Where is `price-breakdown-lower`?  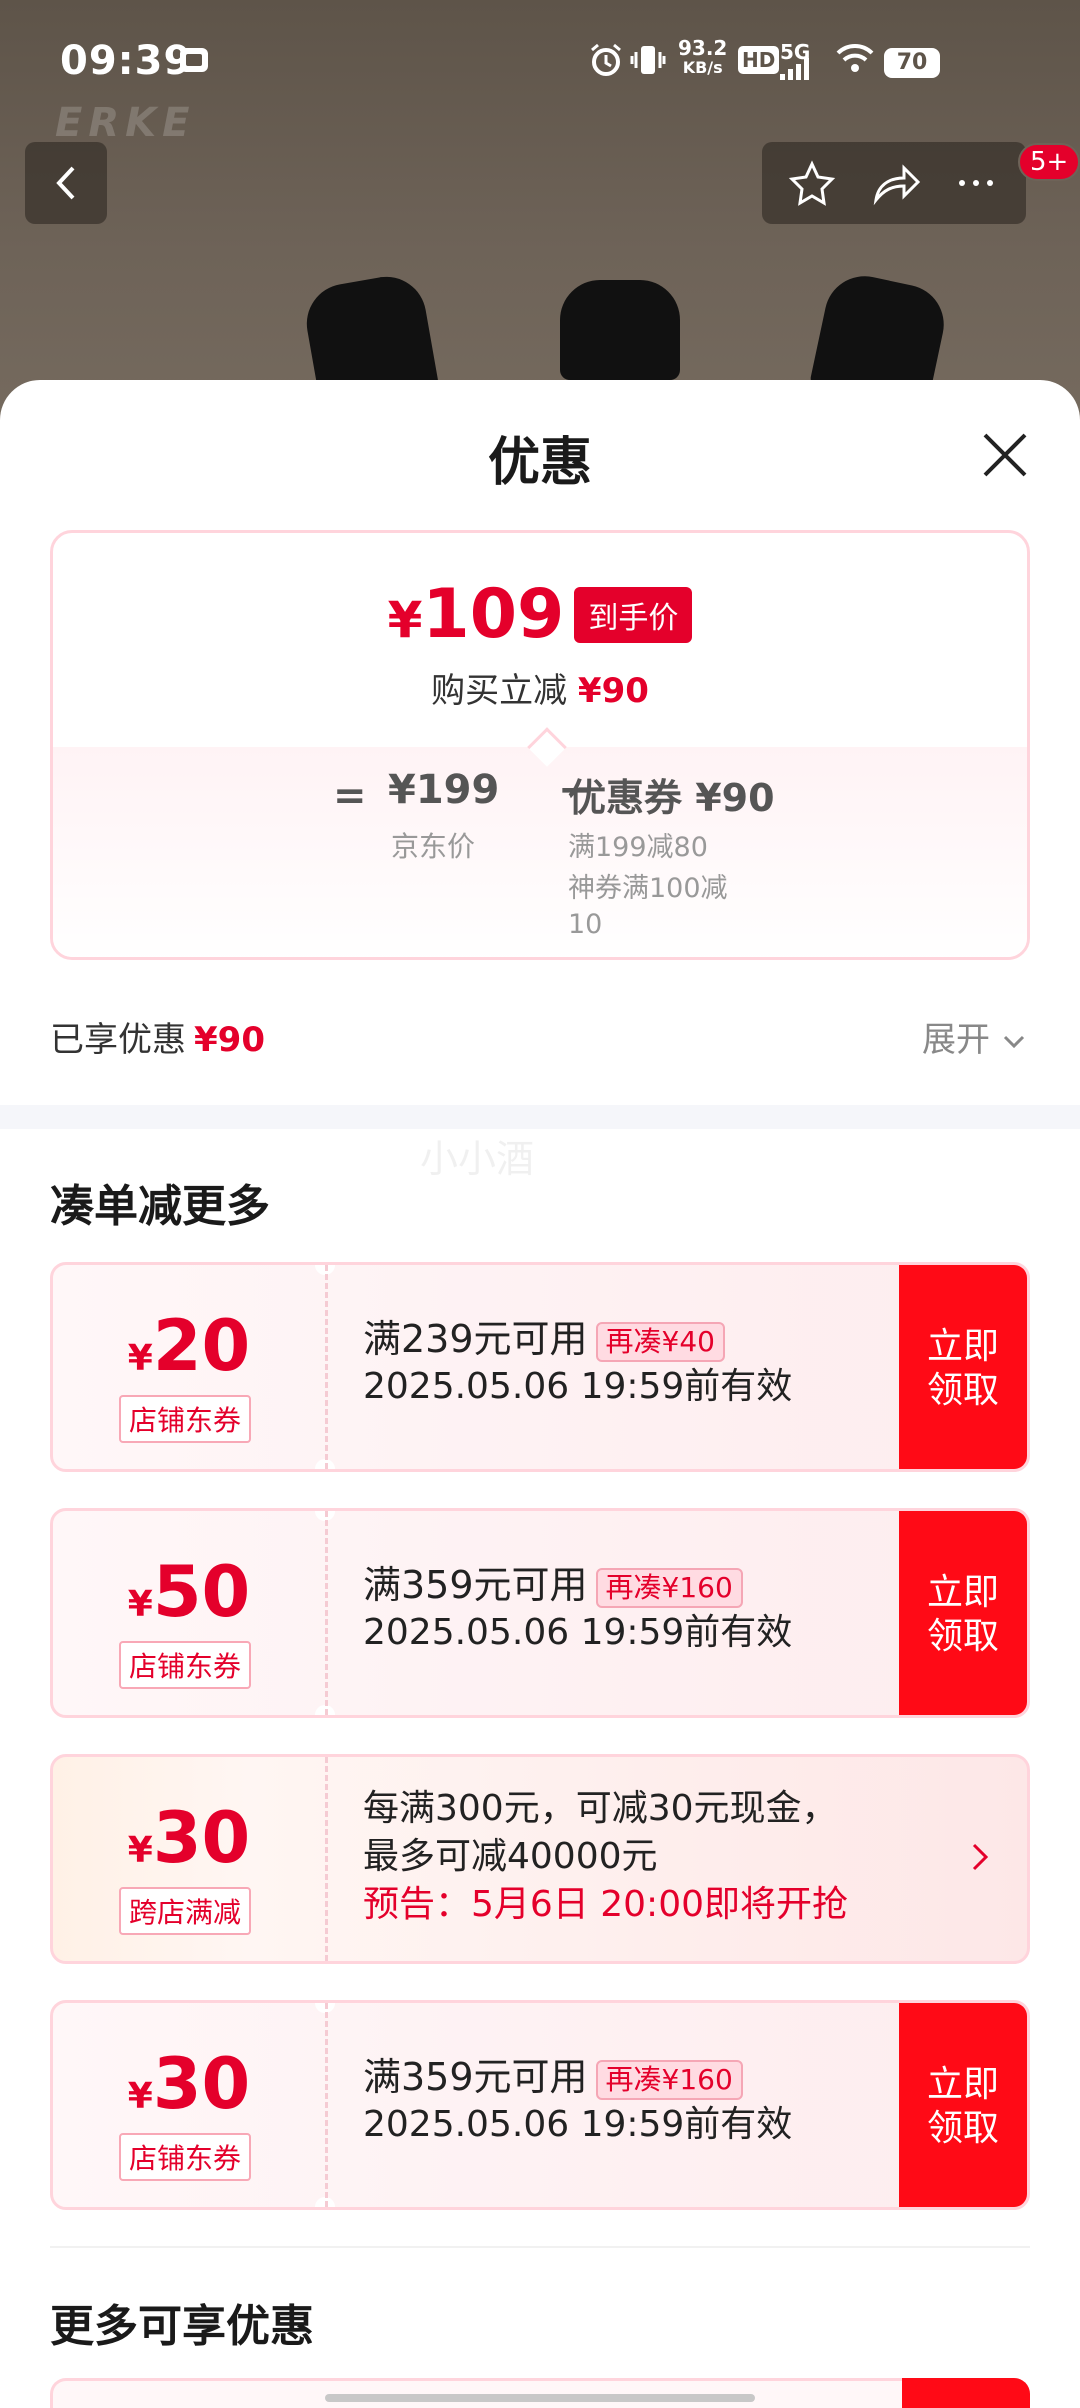
price-breakdown-lower is located at coordinates (540, 852).